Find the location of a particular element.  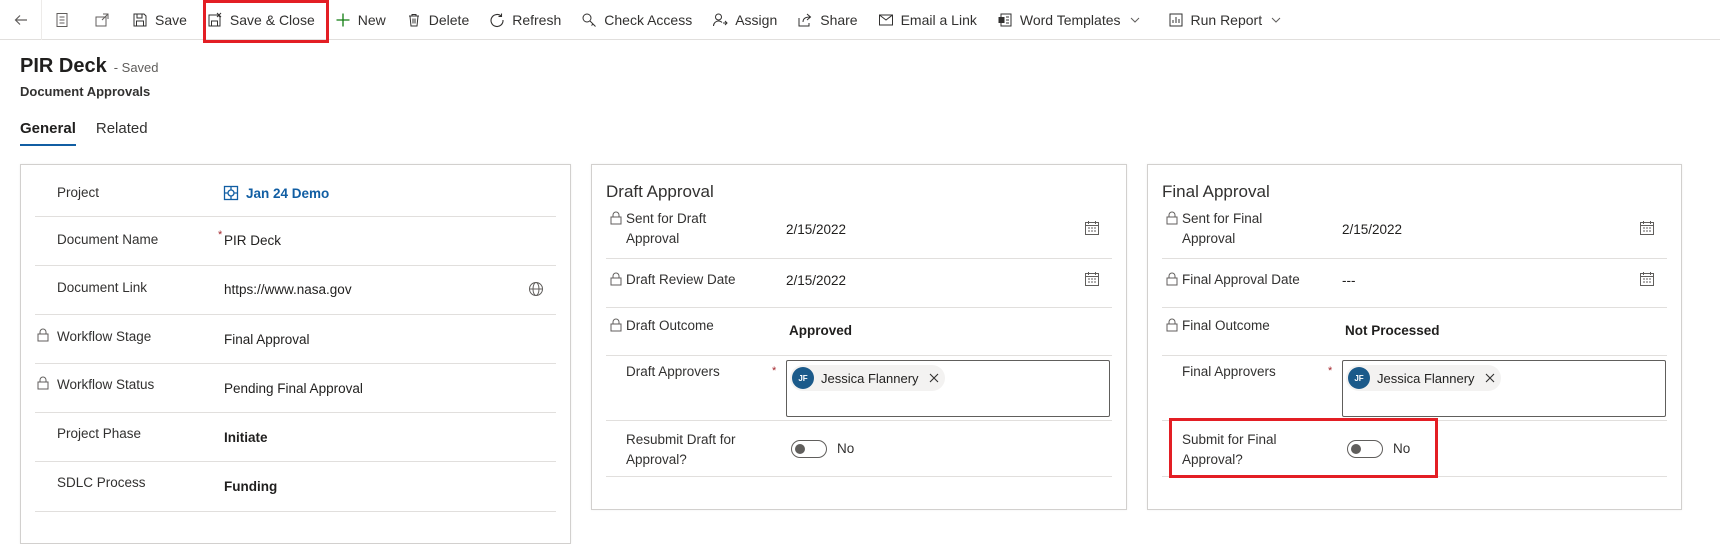

refresh-label: Refresh is located at coordinates (537, 19).